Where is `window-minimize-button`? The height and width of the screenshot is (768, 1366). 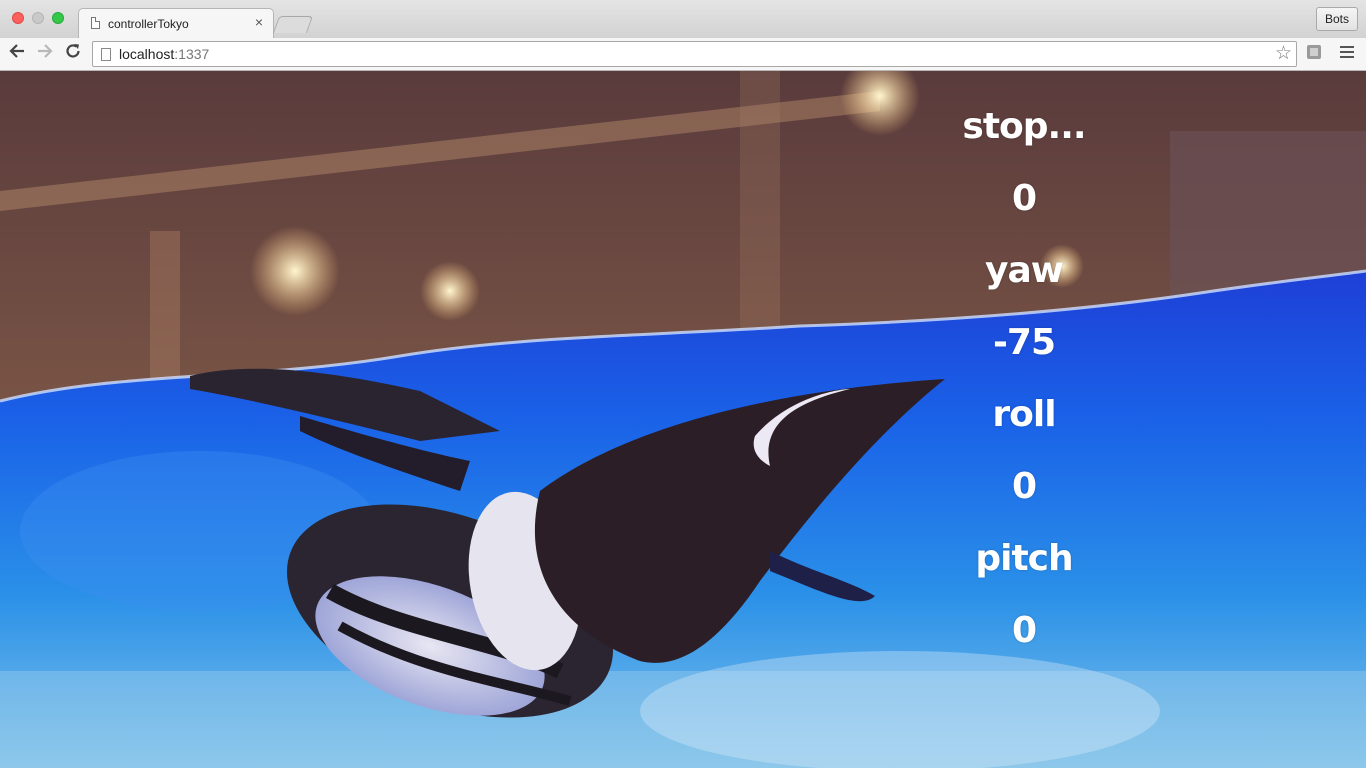 window-minimize-button is located at coordinates (38, 18).